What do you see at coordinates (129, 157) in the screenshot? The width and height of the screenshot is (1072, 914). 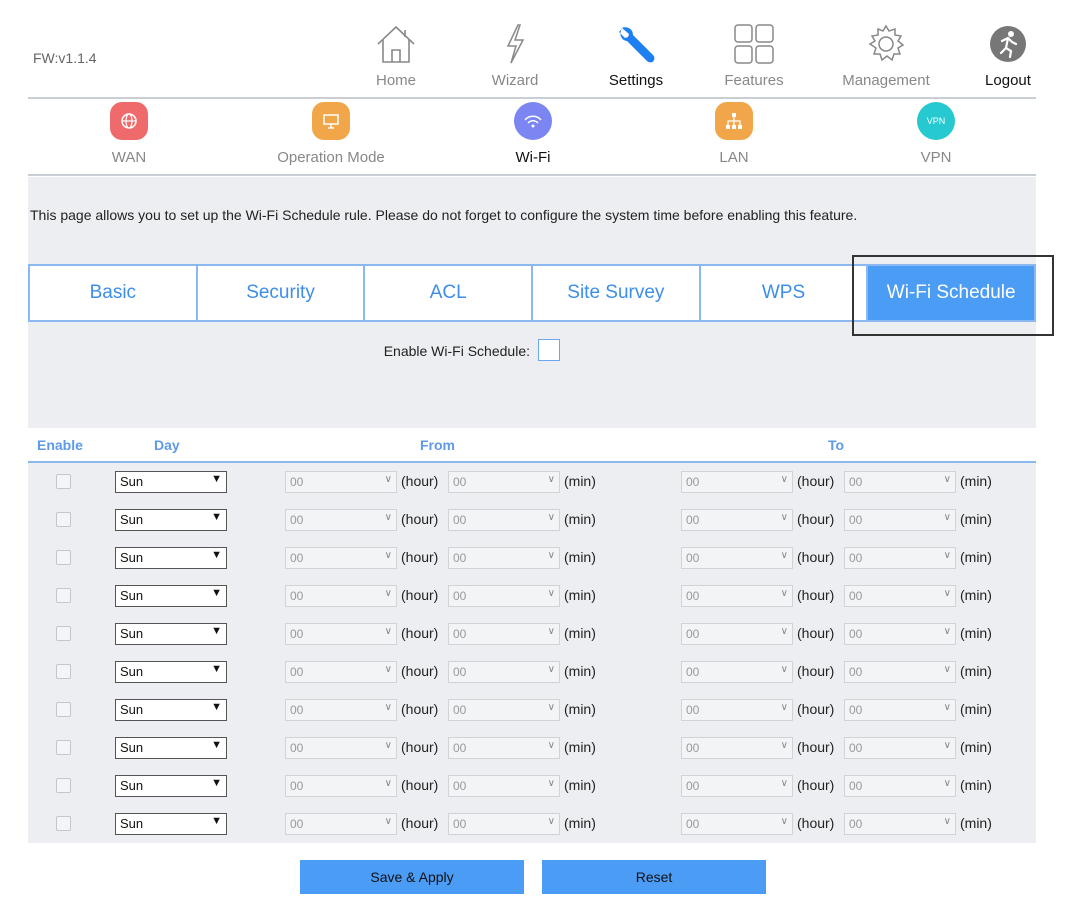 I see `subnav-wan-label: WAN` at bounding box center [129, 157].